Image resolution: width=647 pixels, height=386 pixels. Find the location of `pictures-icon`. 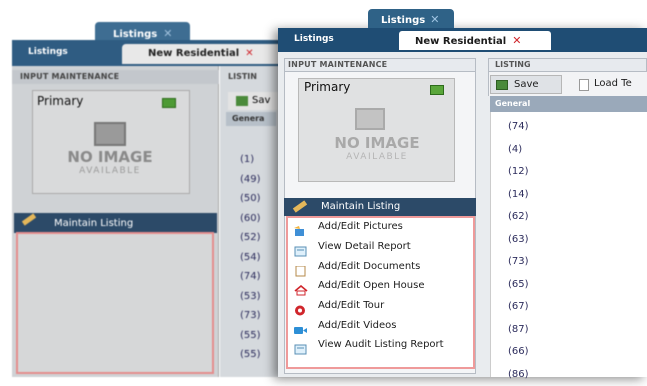

pictures-icon is located at coordinates (300, 227).